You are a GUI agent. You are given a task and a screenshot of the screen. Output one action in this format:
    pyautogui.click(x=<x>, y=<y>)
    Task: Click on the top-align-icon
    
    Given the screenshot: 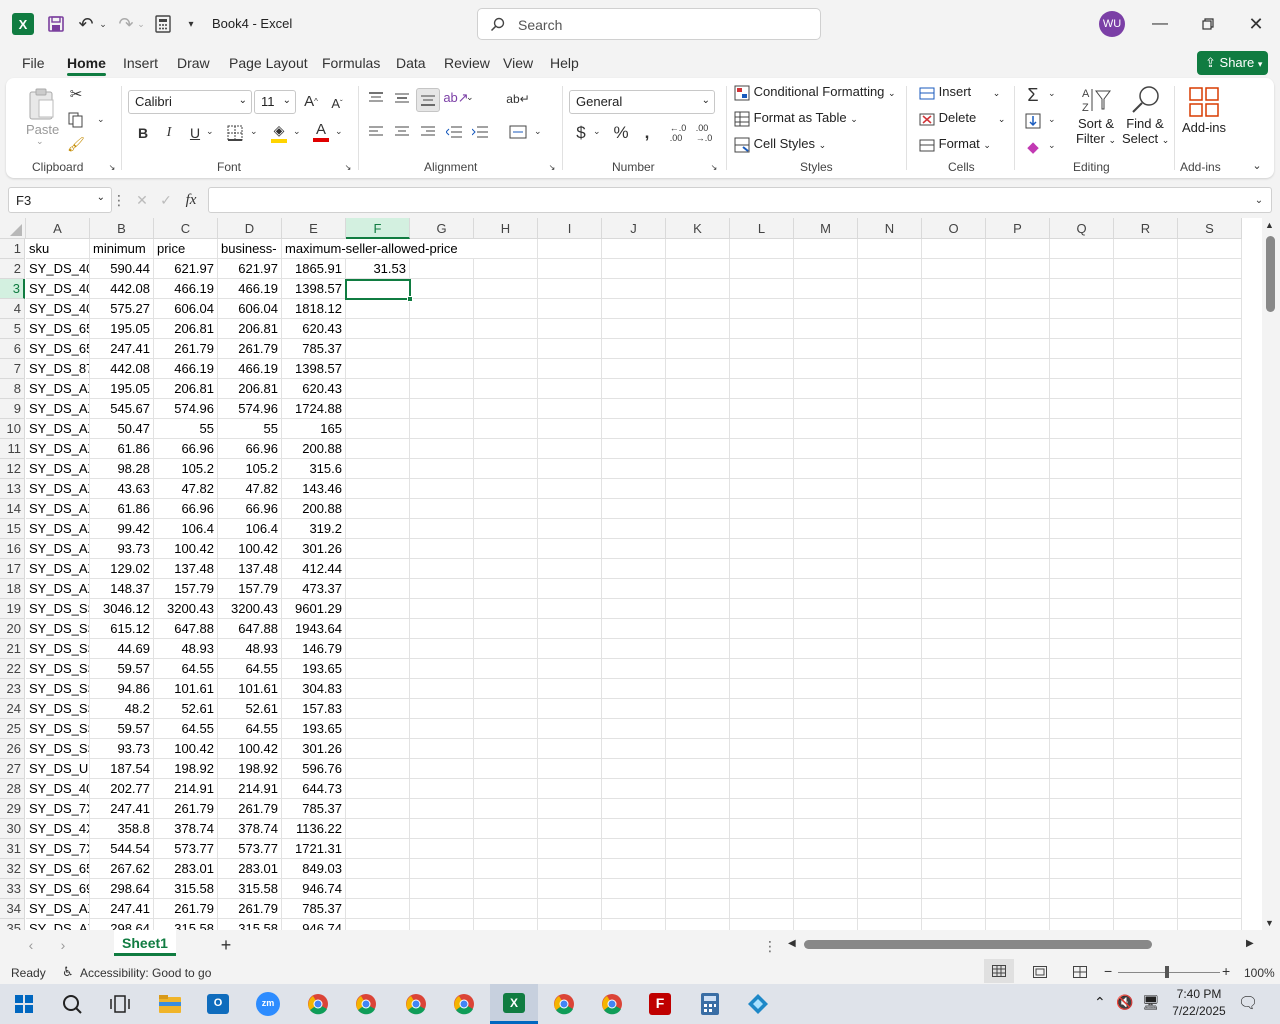 What is the action you would take?
    pyautogui.click(x=376, y=98)
    